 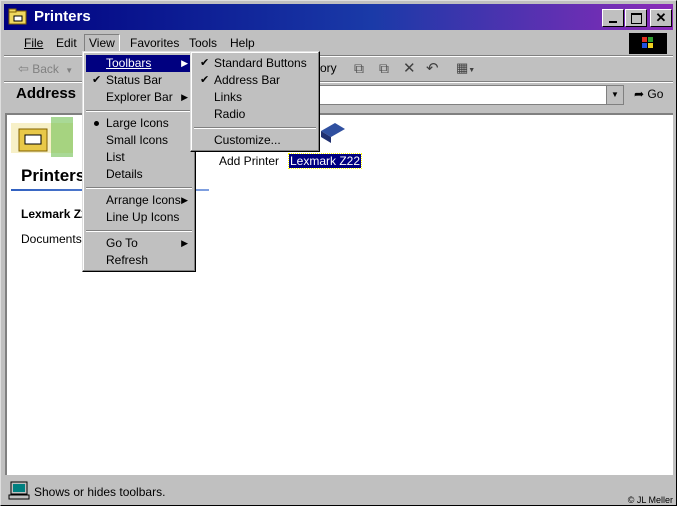 I want to click on toolbars-standard-buttons-label: Standard Buttons, so click(x=260, y=63).